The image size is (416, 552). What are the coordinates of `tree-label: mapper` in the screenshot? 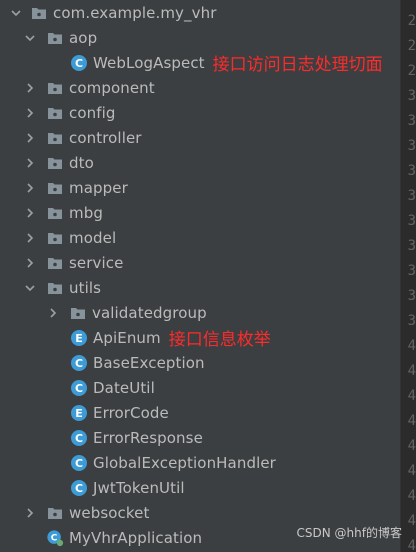 It's located at (98, 187).